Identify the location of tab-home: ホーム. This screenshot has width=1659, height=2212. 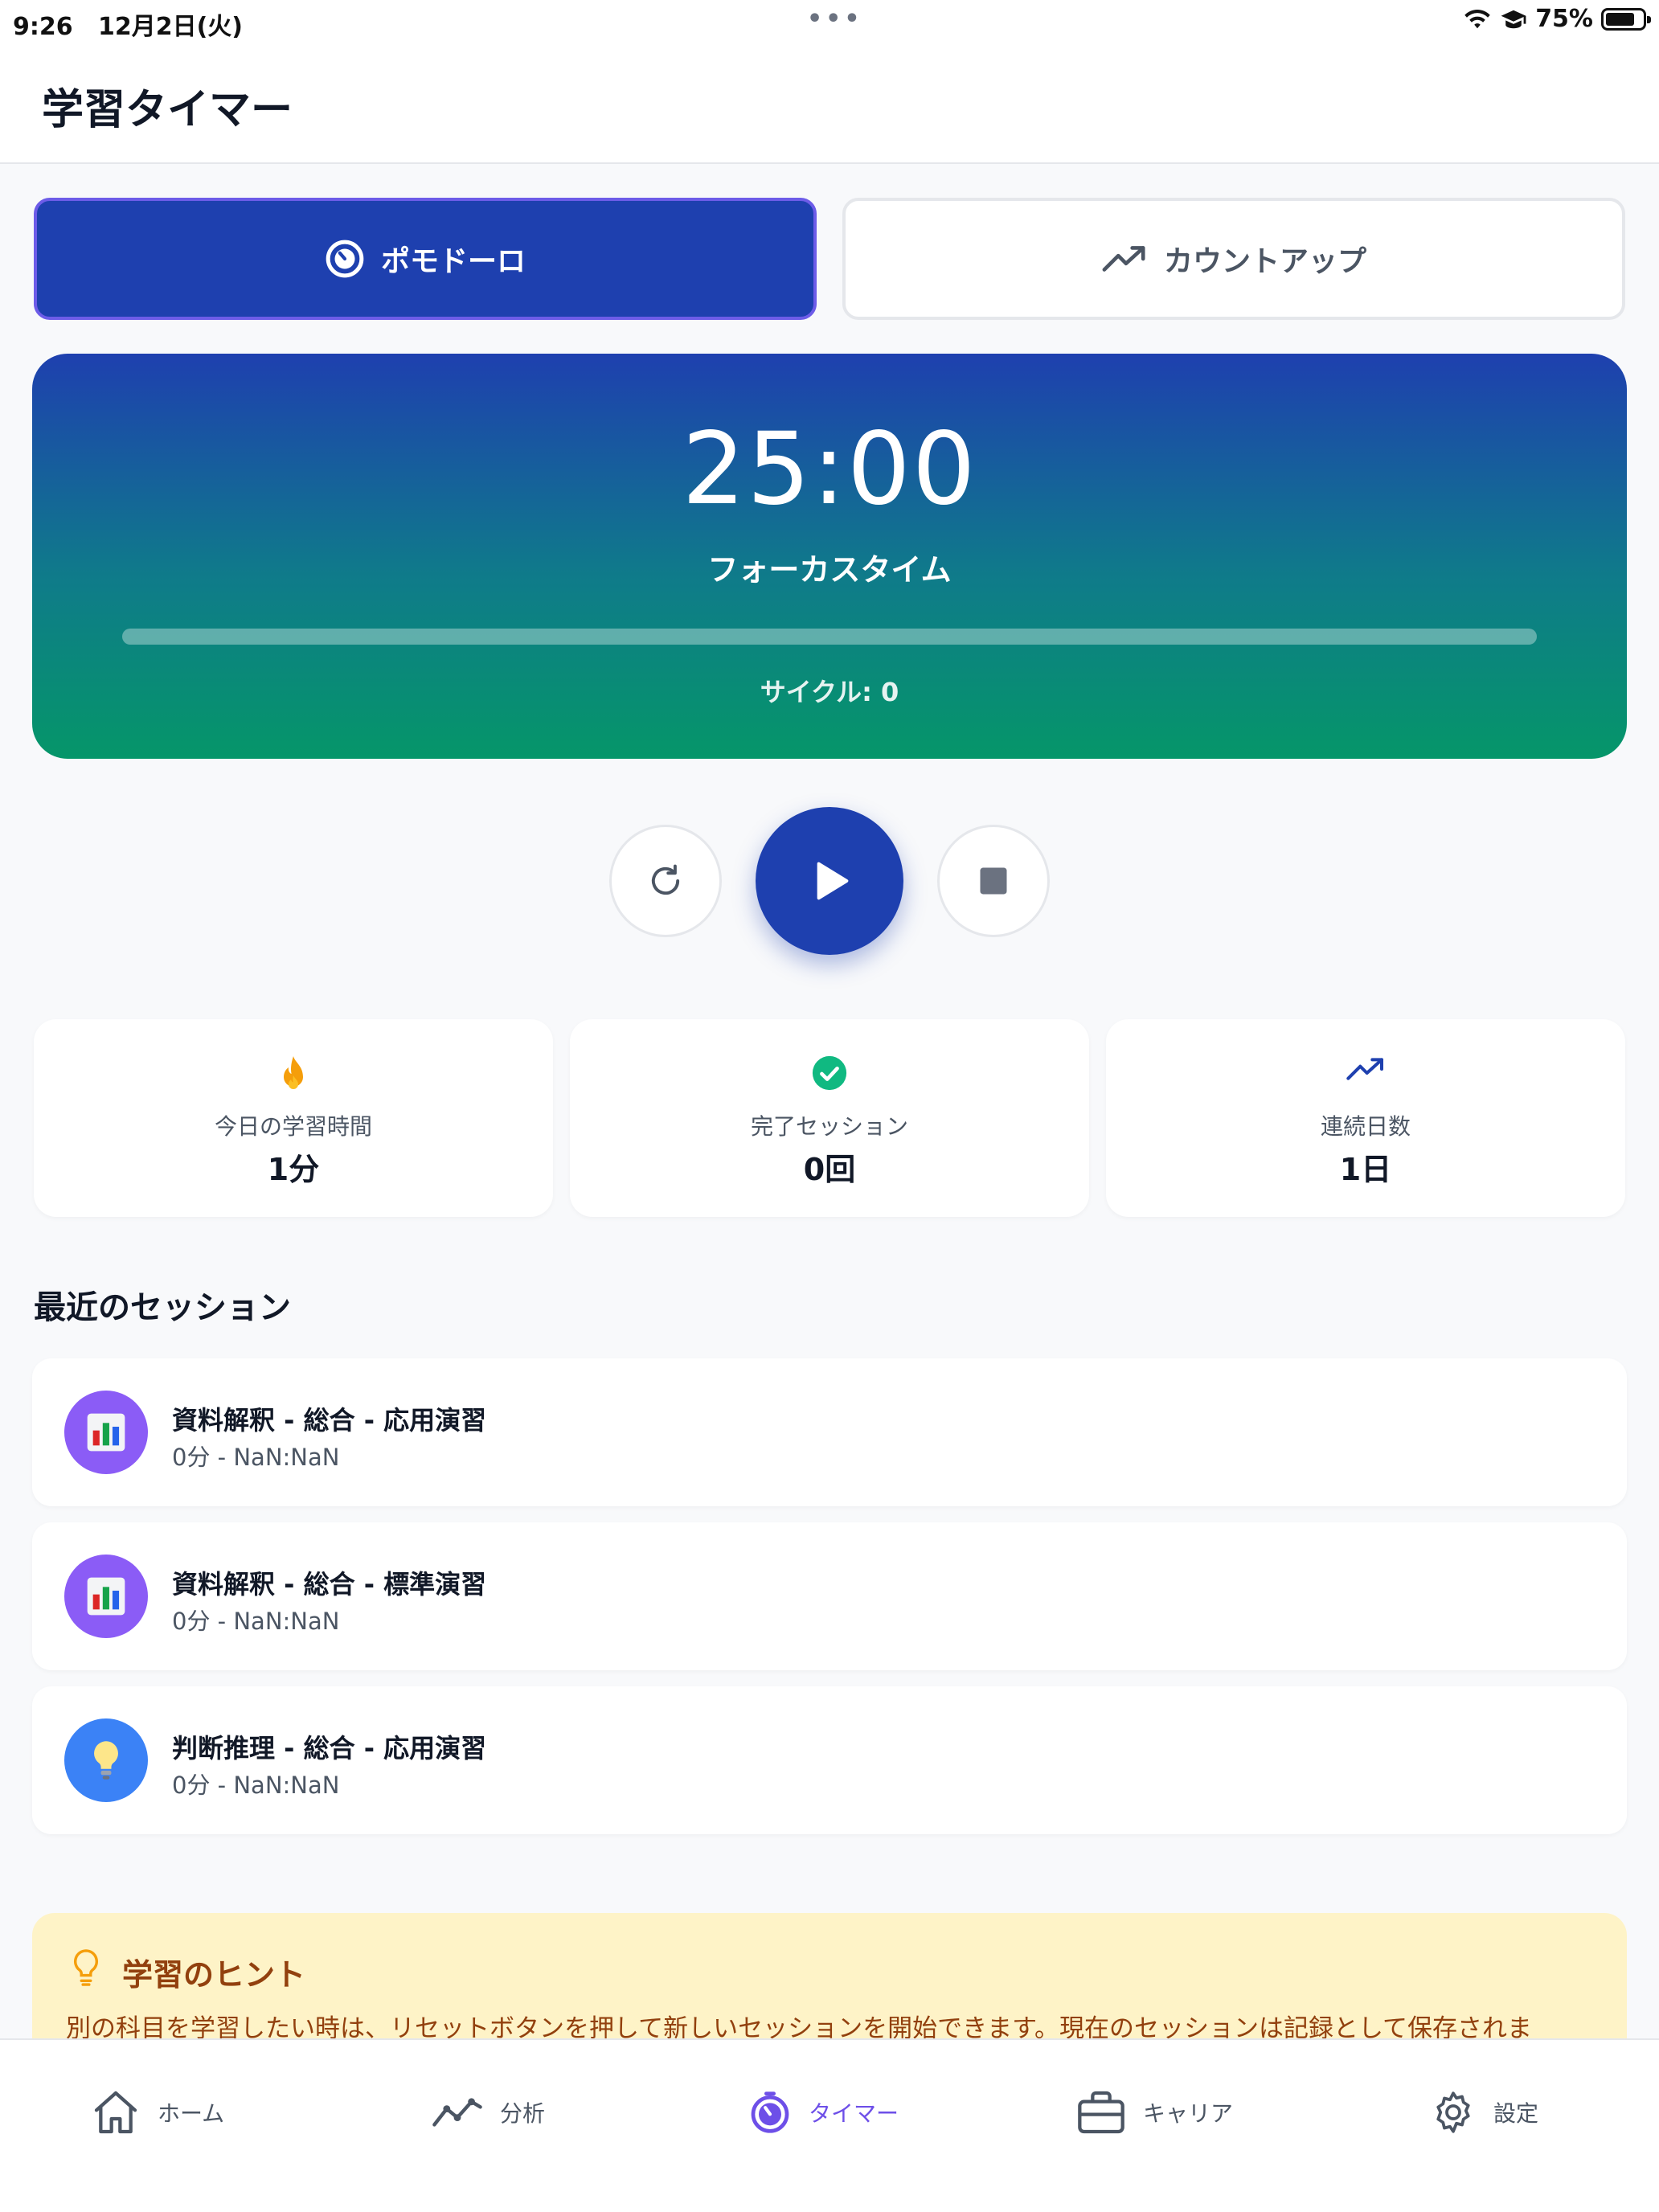
(157, 2112).